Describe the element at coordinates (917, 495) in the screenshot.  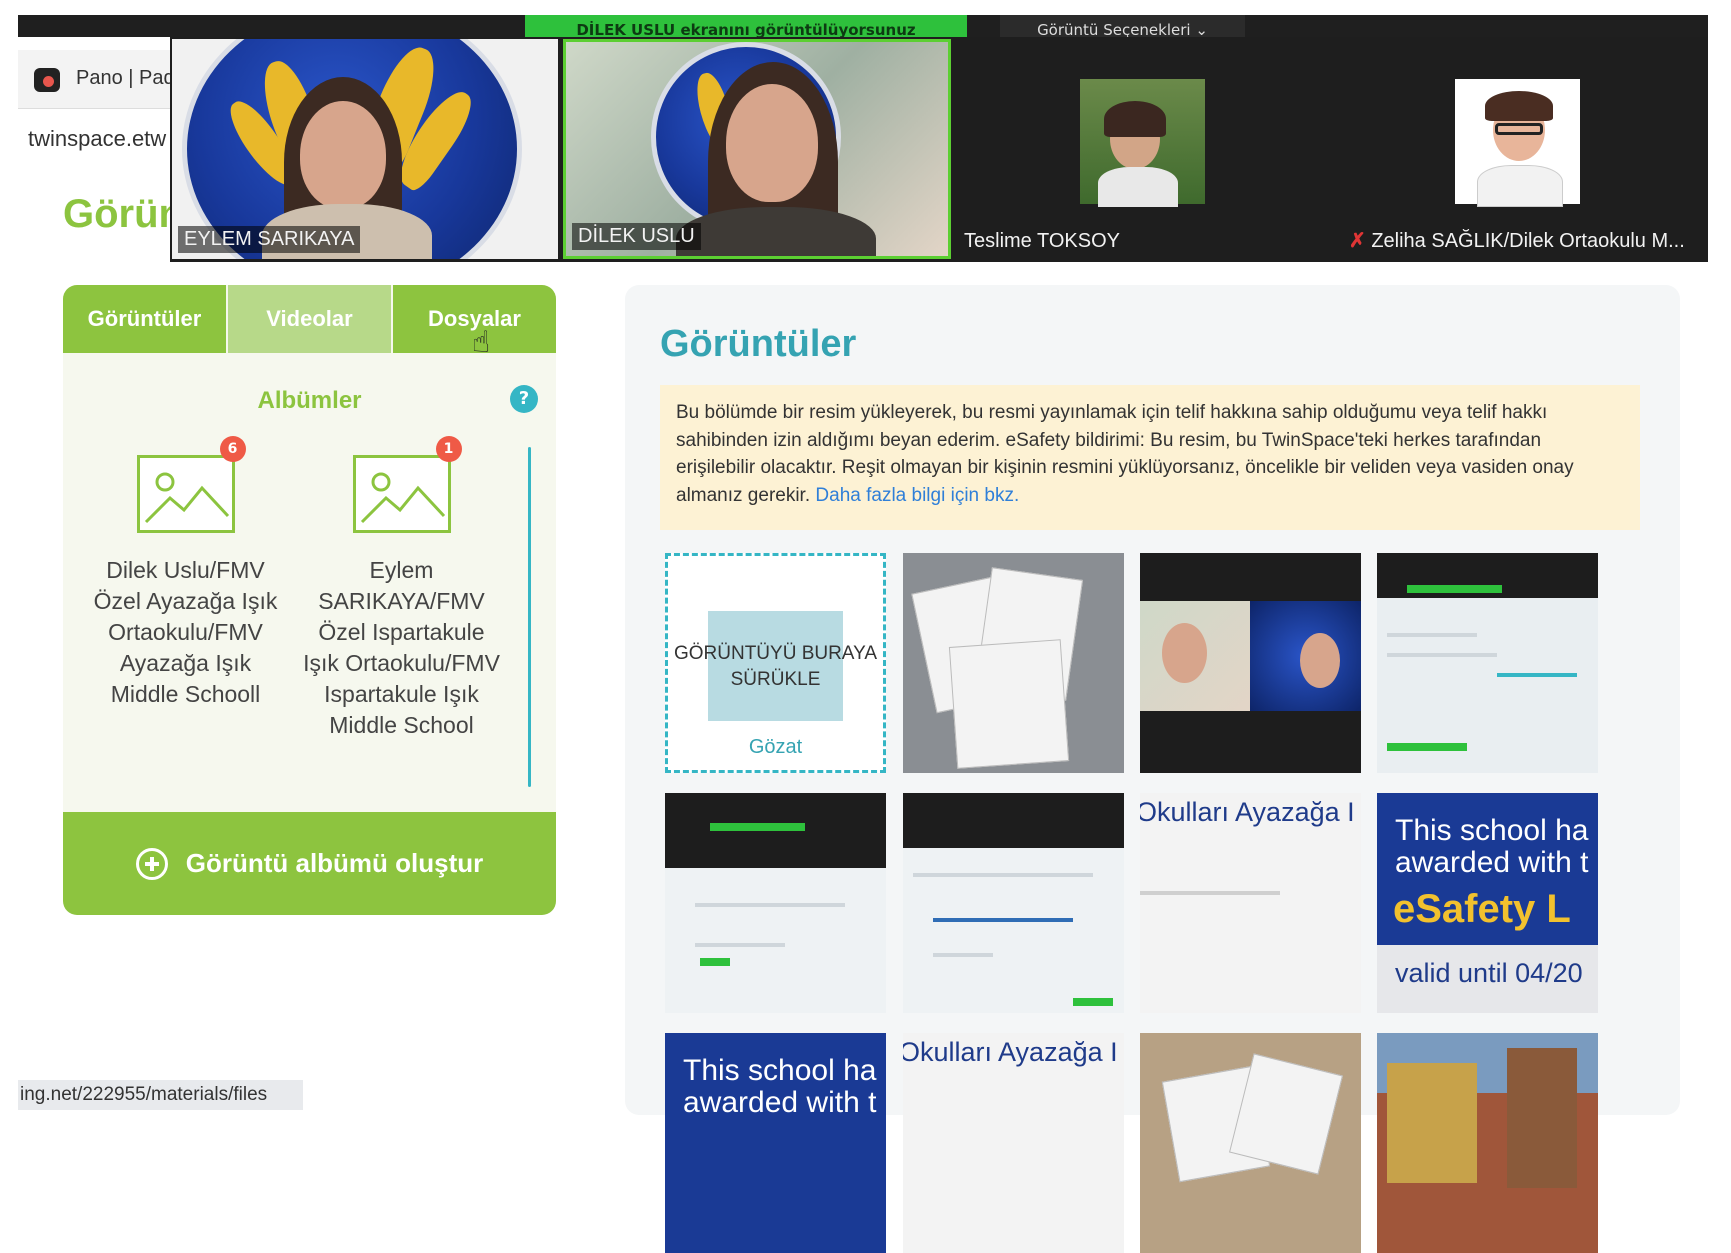
I see `more-info-link: Daha fazla bilgi için bkz.` at that location.